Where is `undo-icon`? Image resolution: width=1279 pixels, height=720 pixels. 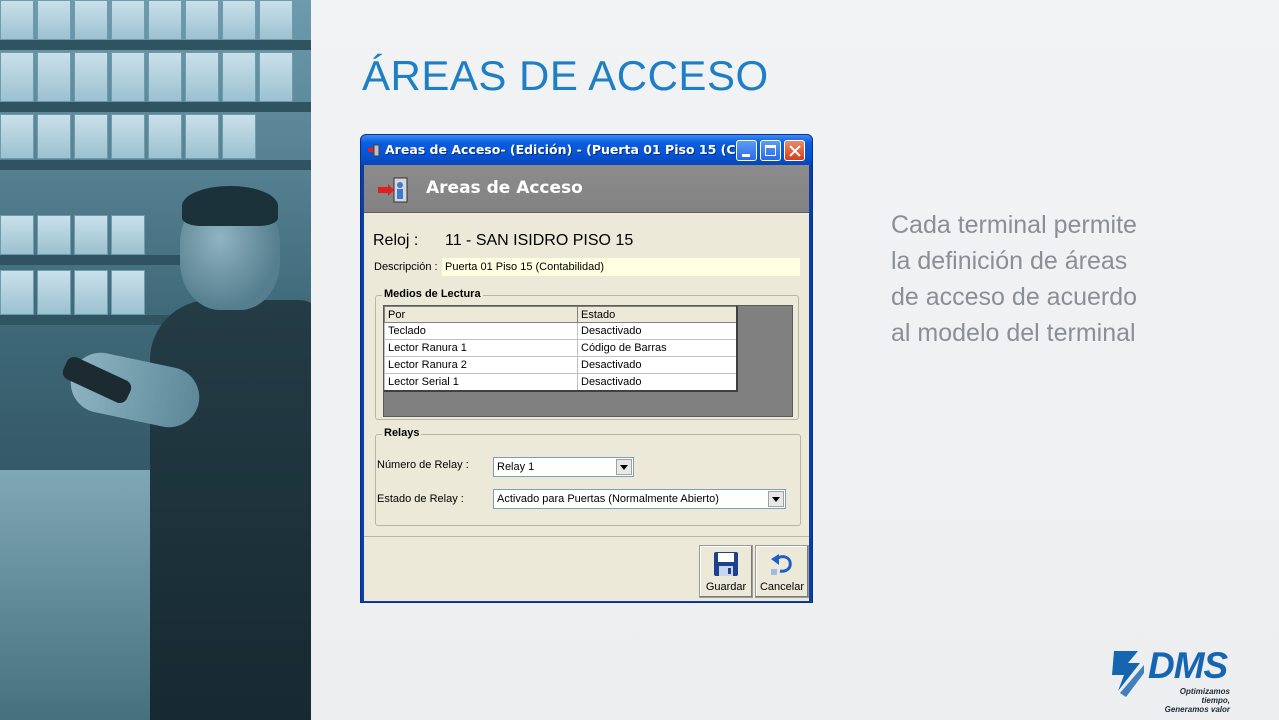 undo-icon is located at coordinates (781, 564).